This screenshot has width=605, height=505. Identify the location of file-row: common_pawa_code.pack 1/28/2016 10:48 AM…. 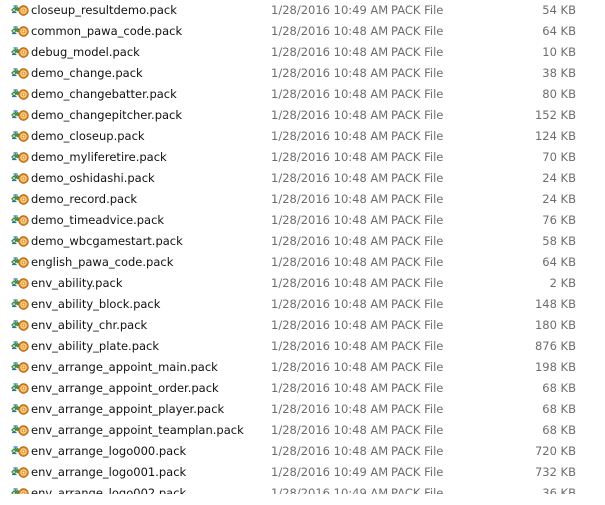
(302, 31).